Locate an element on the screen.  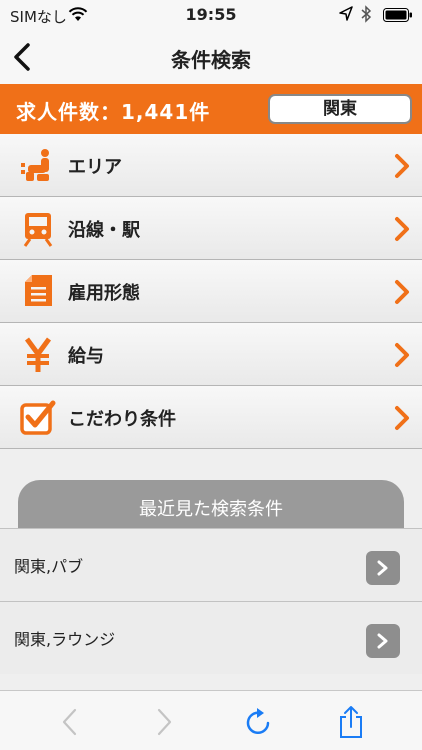
status-bar: SIMなし 19:55 is located at coordinates (211, 15).